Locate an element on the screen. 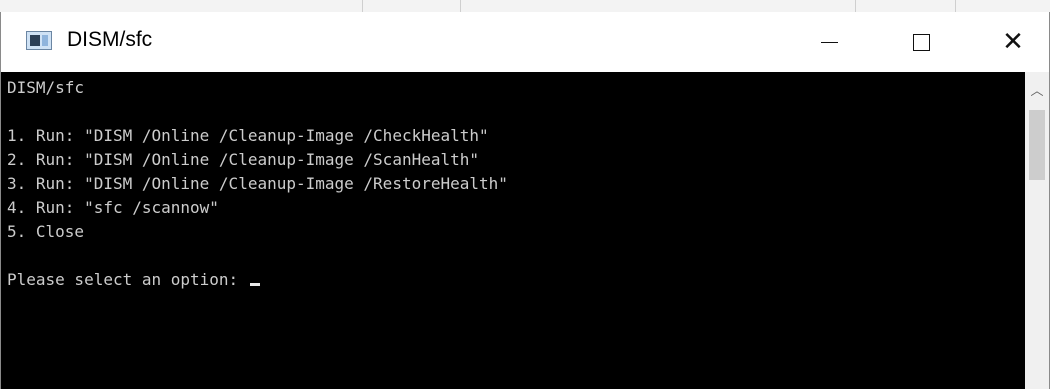 Image resolution: width=1050 pixels, height=389 pixels. minimize-button is located at coordinates (829, 42).